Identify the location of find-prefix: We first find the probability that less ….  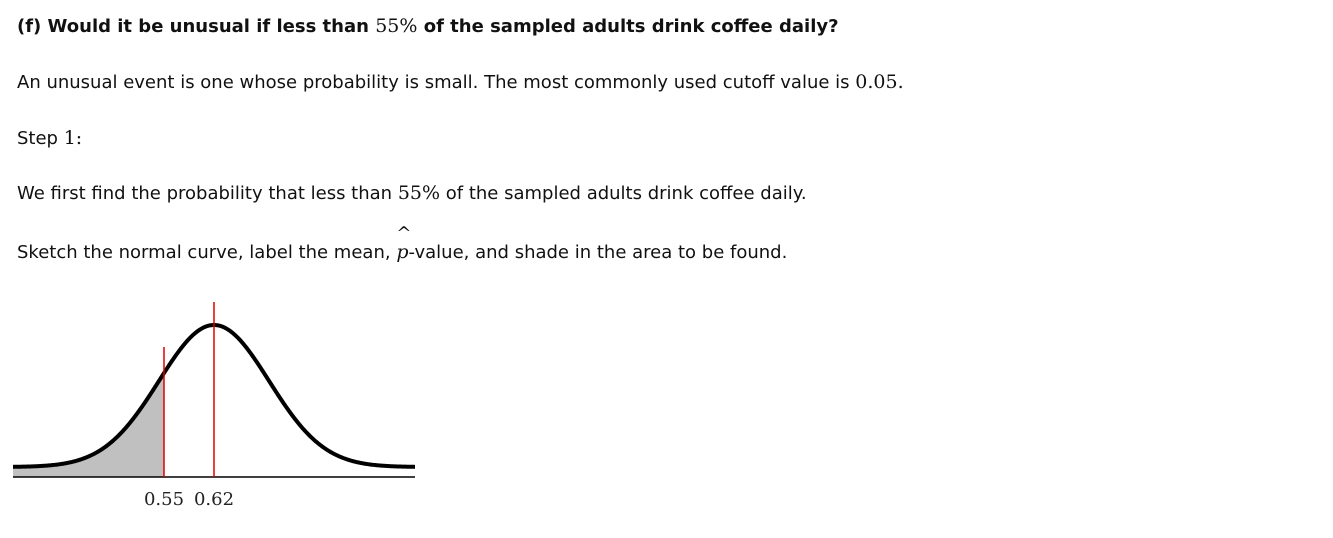
(207, 193).